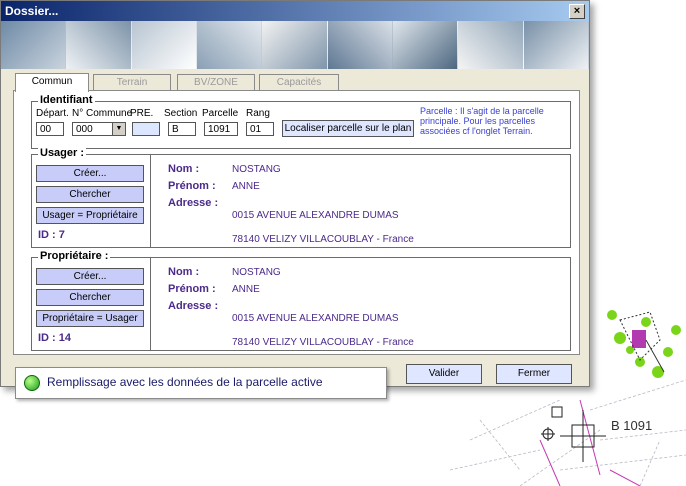 The width and height of the screenshot is (686, 486). Describe the element at coordinates (256, 169) in the screenshot. I see `usager-nom: NOSTANG` at that location.